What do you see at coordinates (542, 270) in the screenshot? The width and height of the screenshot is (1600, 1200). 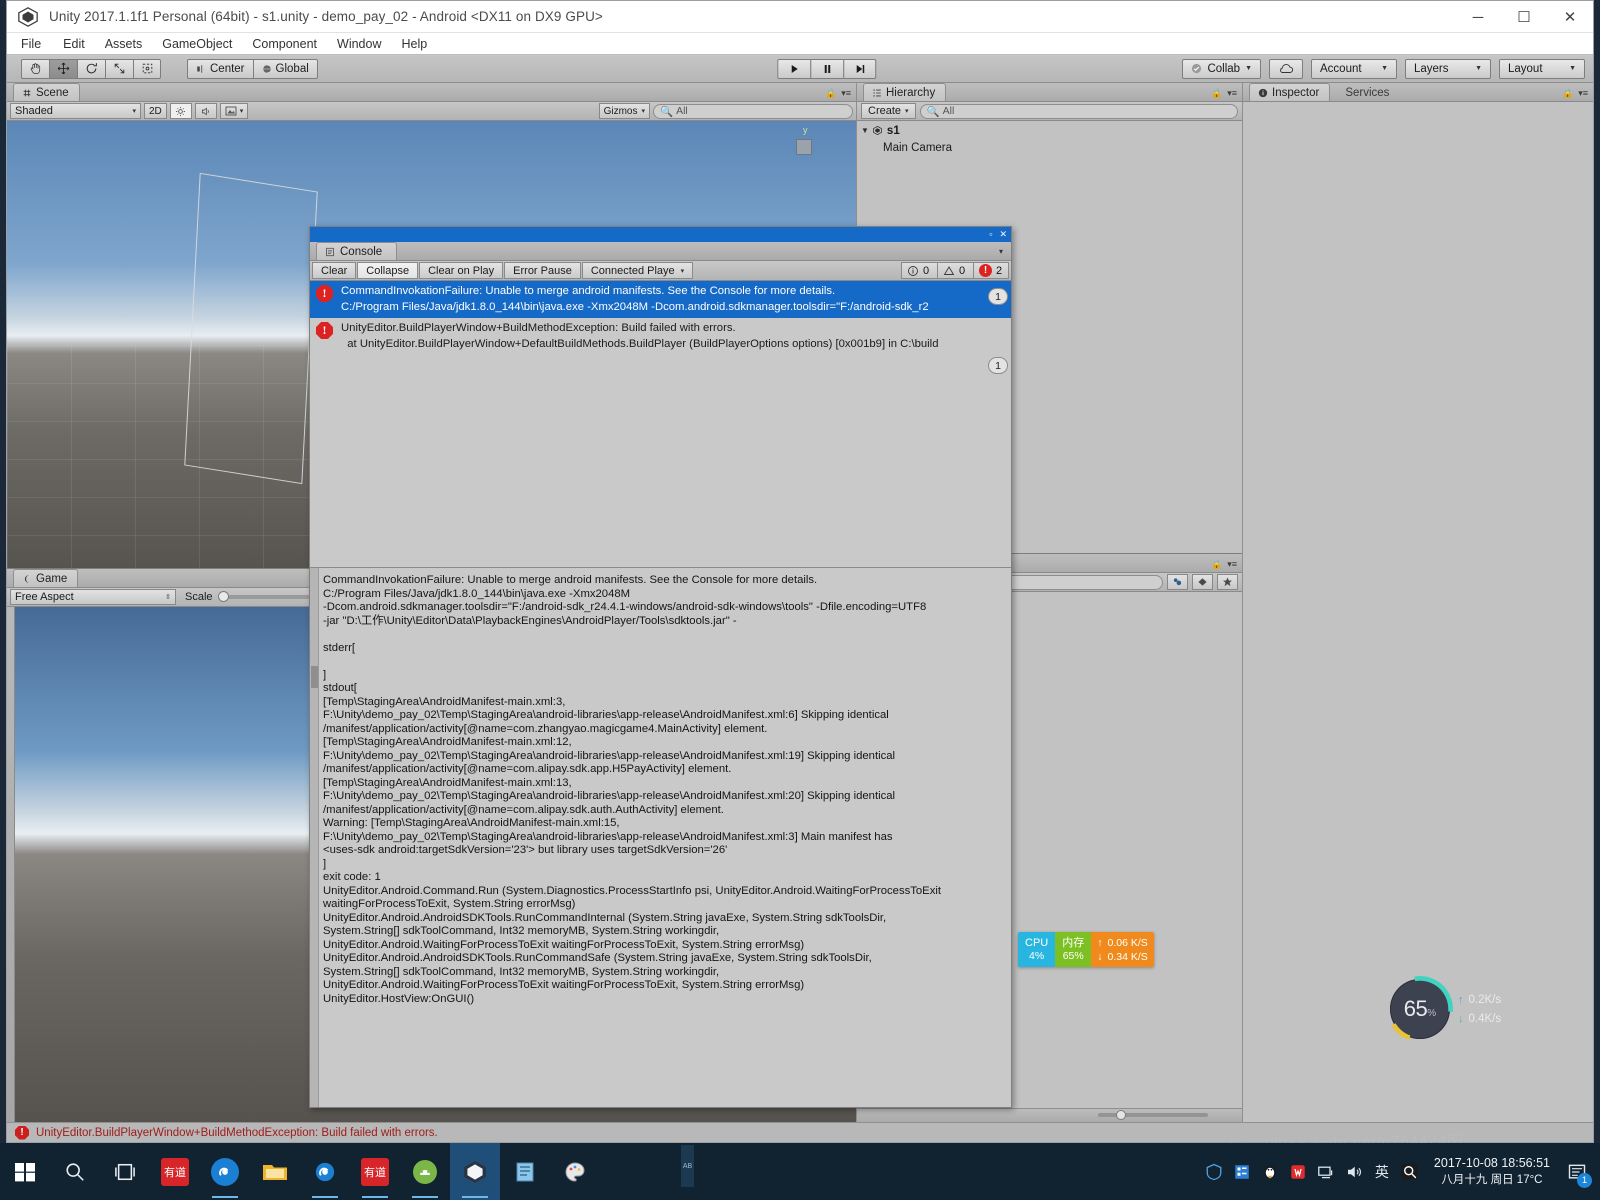 I see `console-error-pause-toggle: Error Pause` at bounding box center [542, 270].